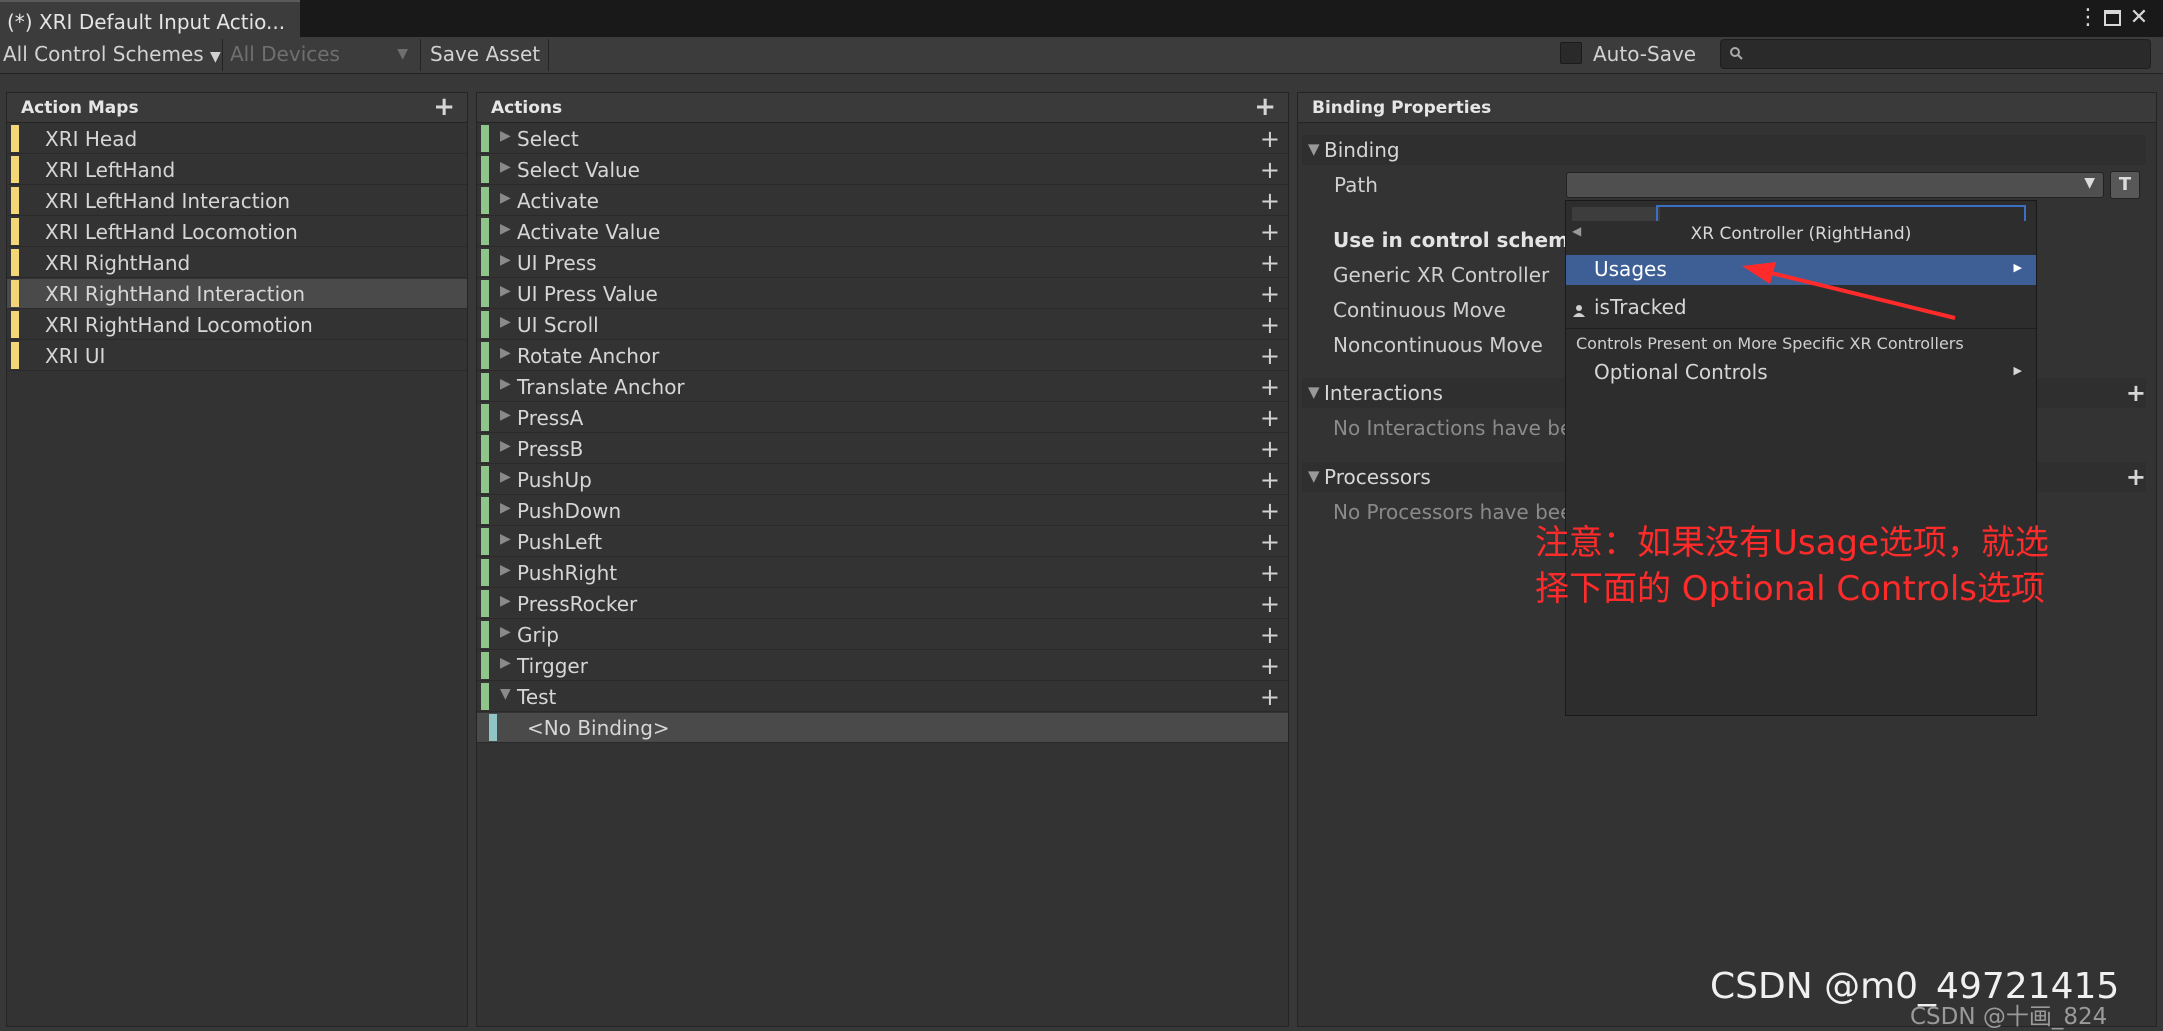 Image resolution: width=2163 pixels, height=1031 pixels. Describe the element at coordinates (882, 542) in the screenshot. I see `action-item: ▶ PushLeft +` at that location.